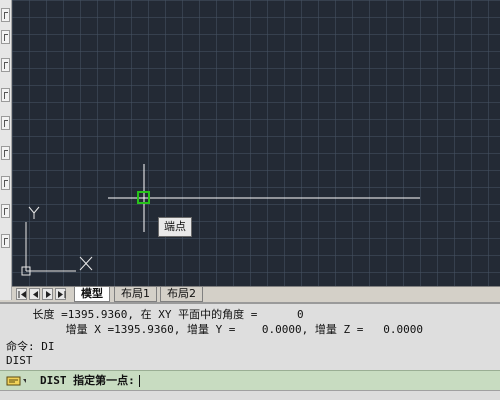 This screenshot has height=400, width=500. Describe the element at coordinates (256, 294) in the screenshot. I see `layout-tab-bar: 模型 布局1 布局2` at that location.